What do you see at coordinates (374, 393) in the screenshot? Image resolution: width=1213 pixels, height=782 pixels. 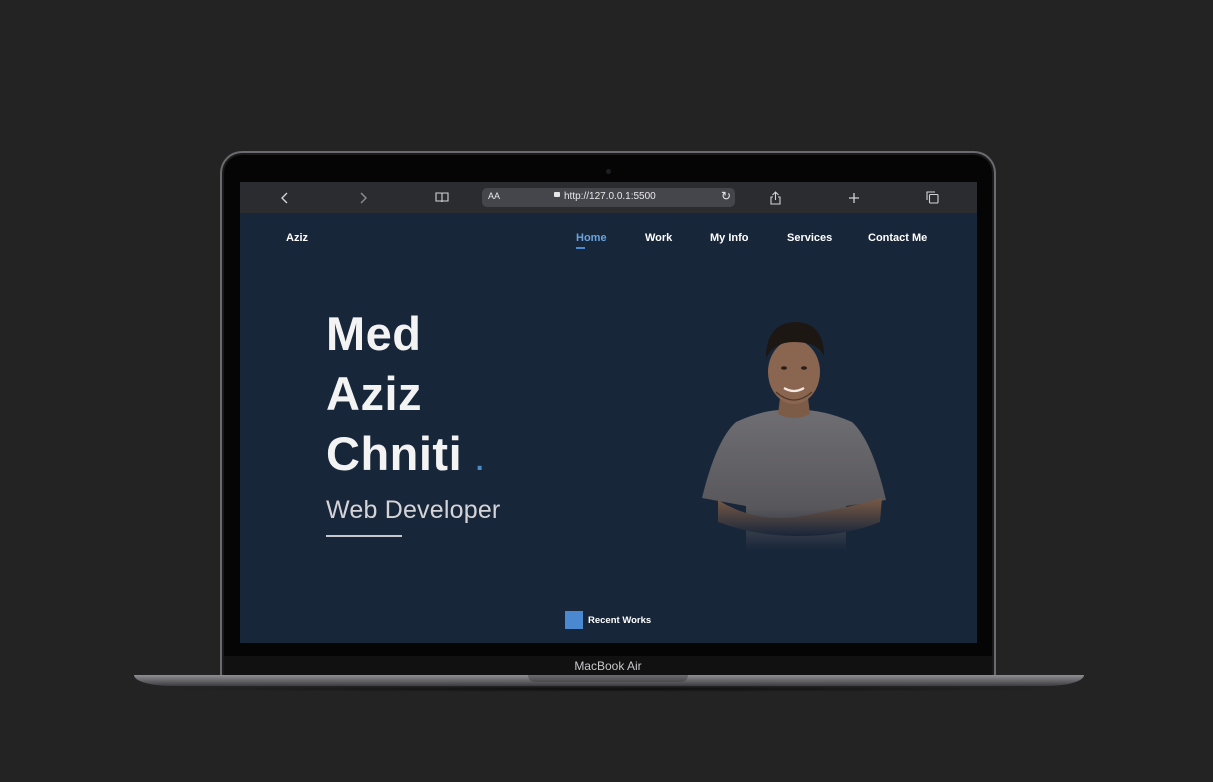 I see `hero-name-line-2: Aziz` at bounding box center [374, 393].